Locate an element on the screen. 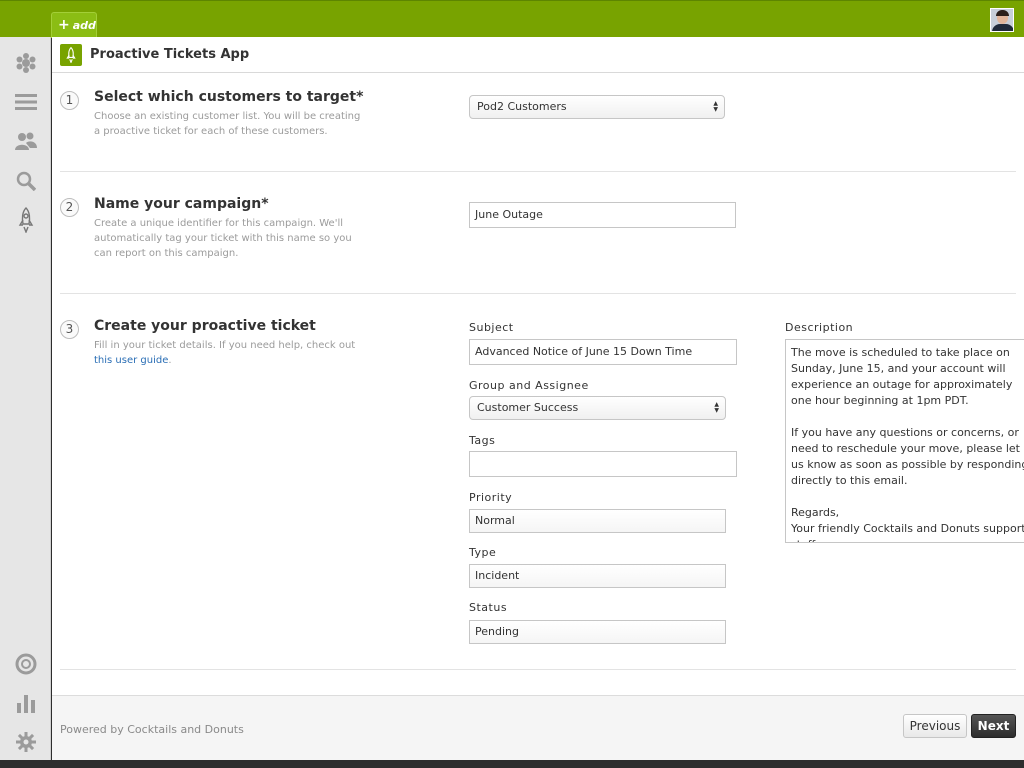 This screenshot has height=768, width=1024. status-label: Status is located at coordinates (488, 607).